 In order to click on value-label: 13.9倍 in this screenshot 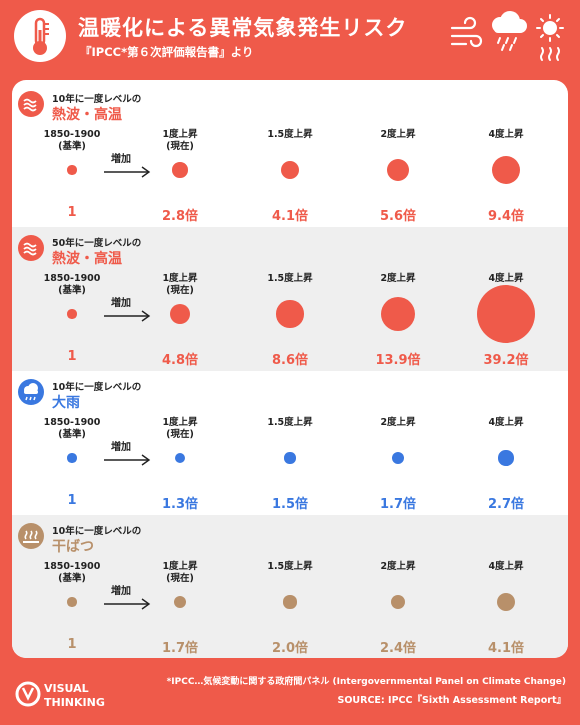, I will do `click(398, 360)`.